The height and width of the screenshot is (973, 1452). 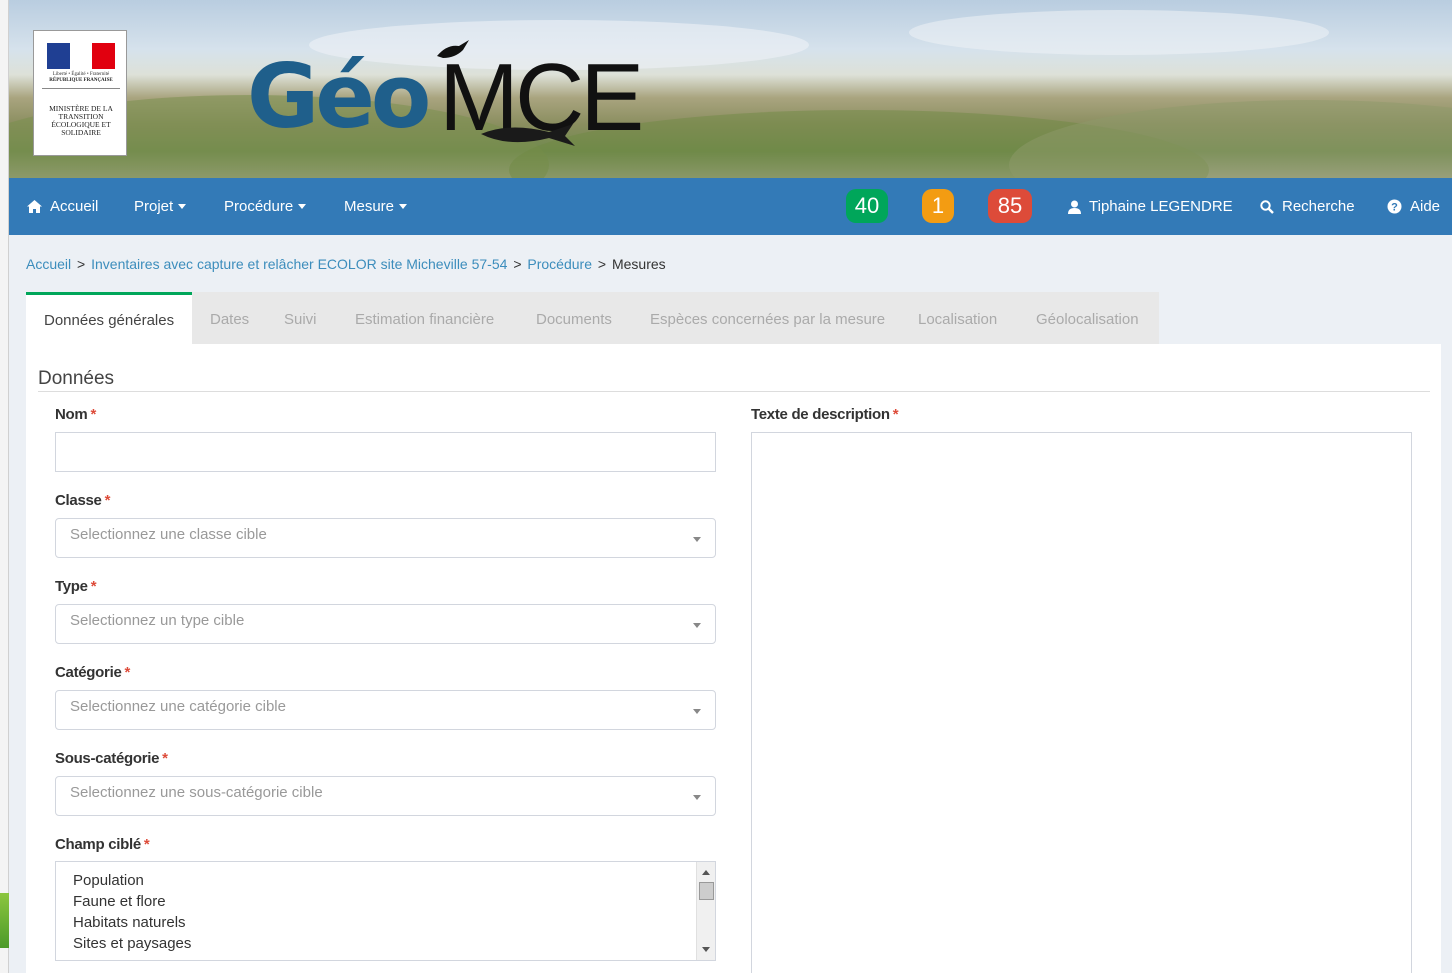 What do you see at coordinates (705, 911) in the screenshot?
I see `listbox-scrollbar` at bounding box center [705, 911].